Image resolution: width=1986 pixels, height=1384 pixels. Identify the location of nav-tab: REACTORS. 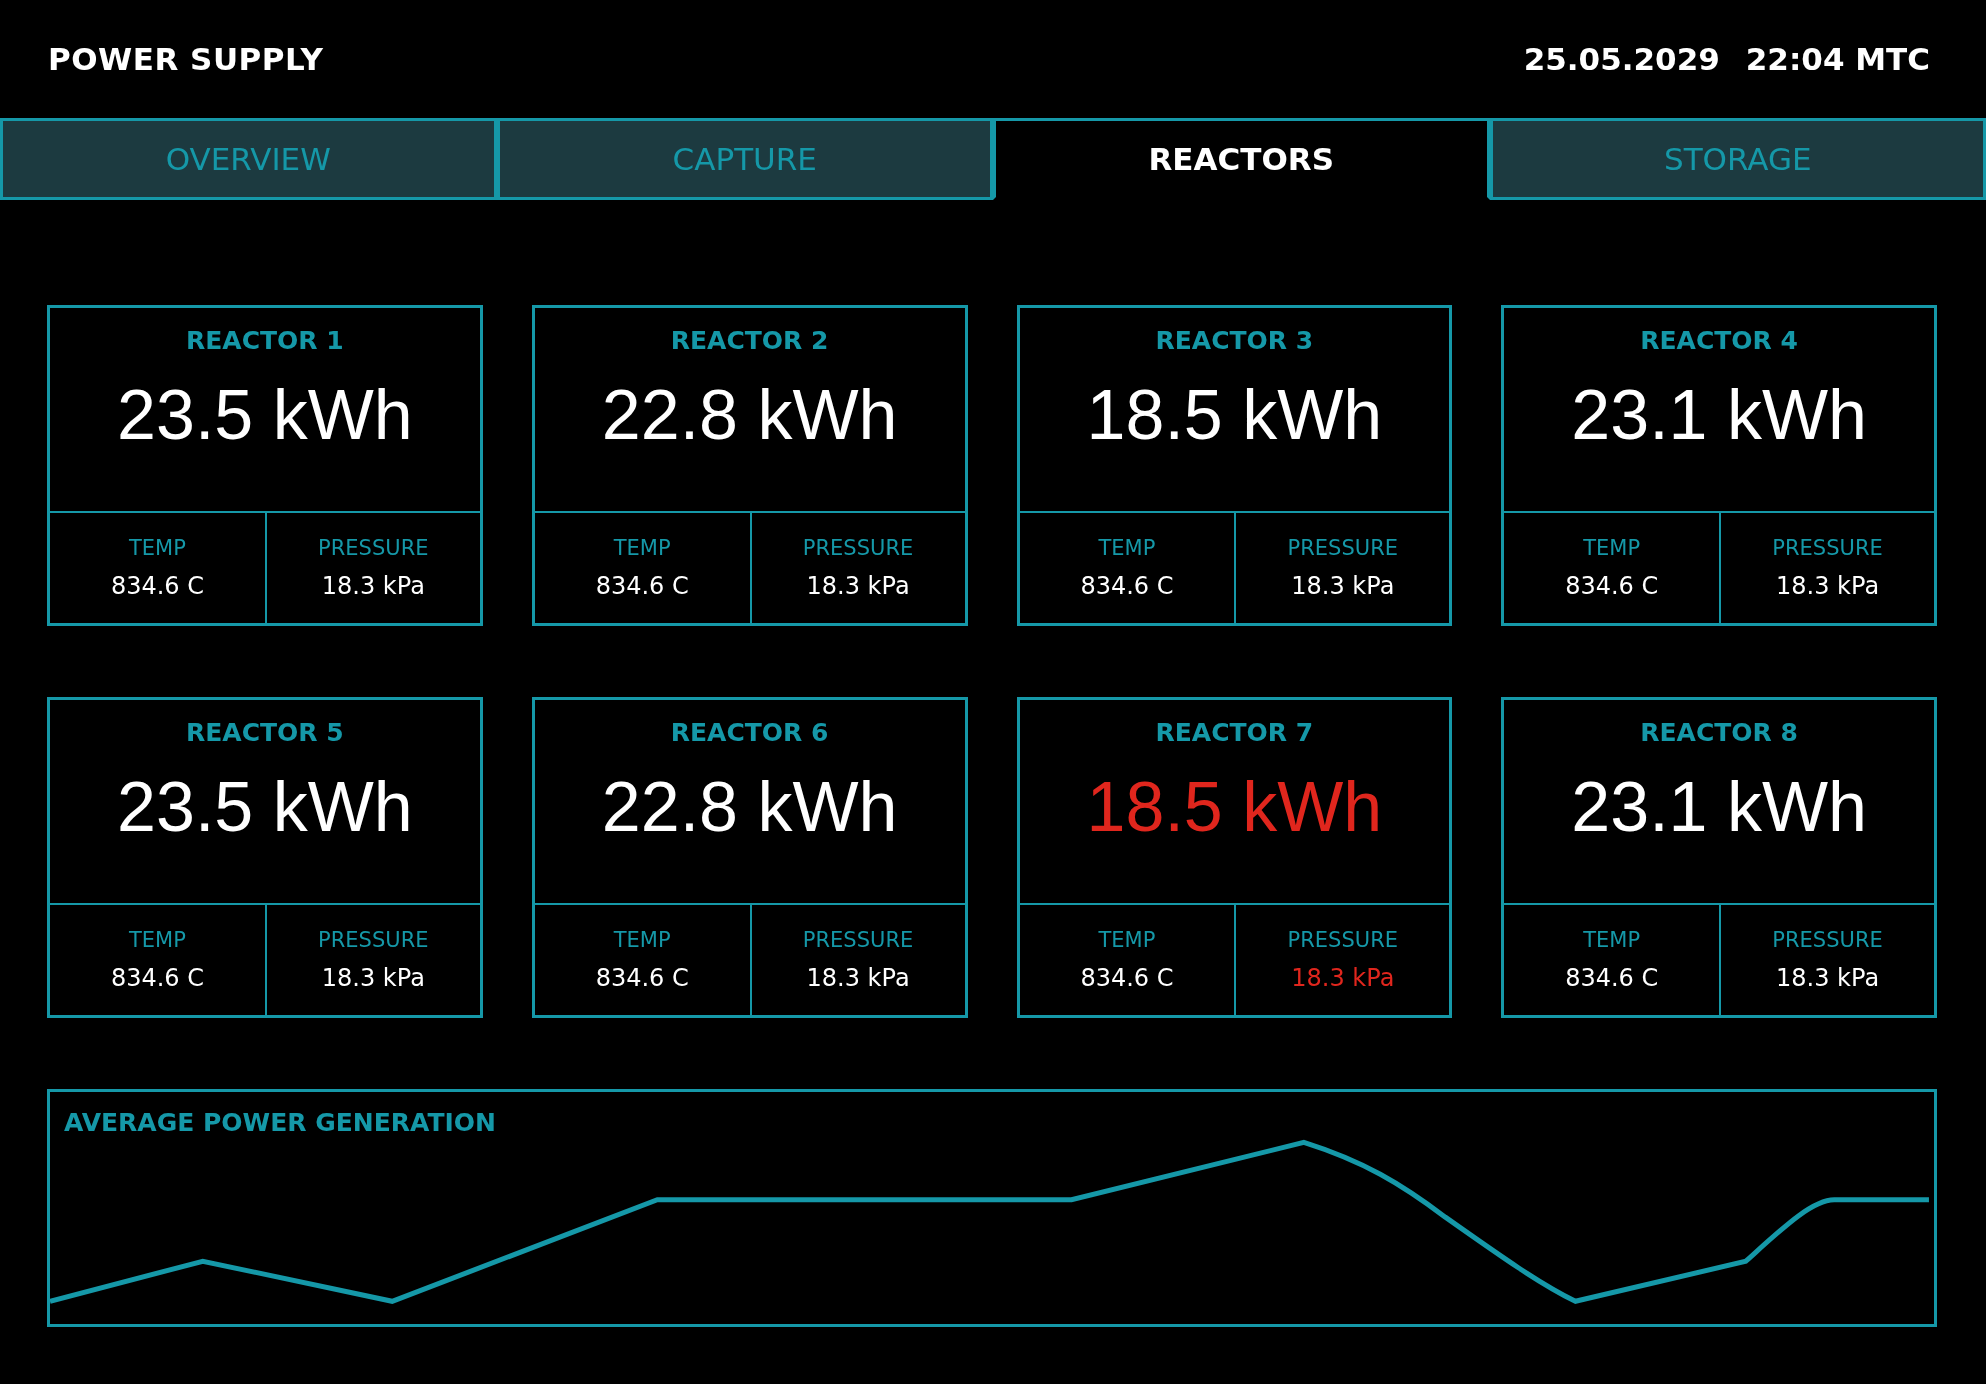
(1241, 159).